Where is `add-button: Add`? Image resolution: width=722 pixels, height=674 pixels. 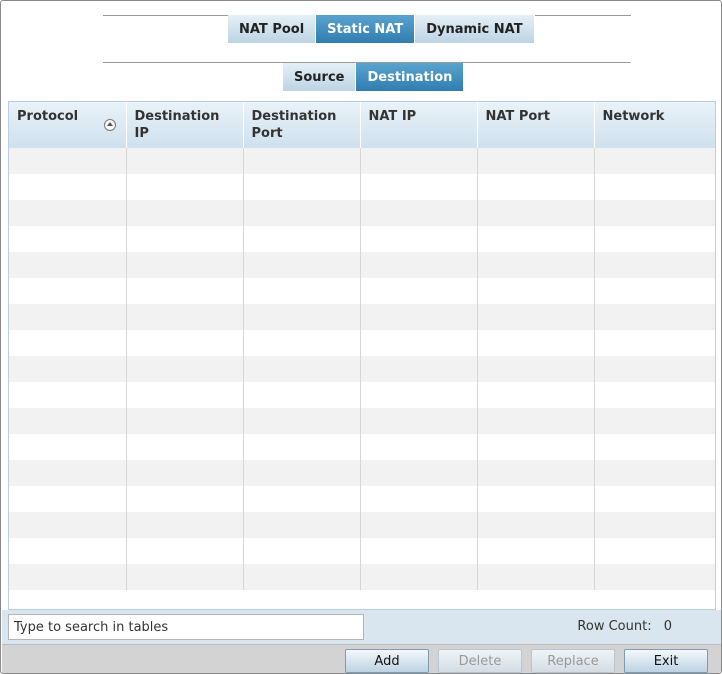 add-button: Add is located at coordinates (387, 661).